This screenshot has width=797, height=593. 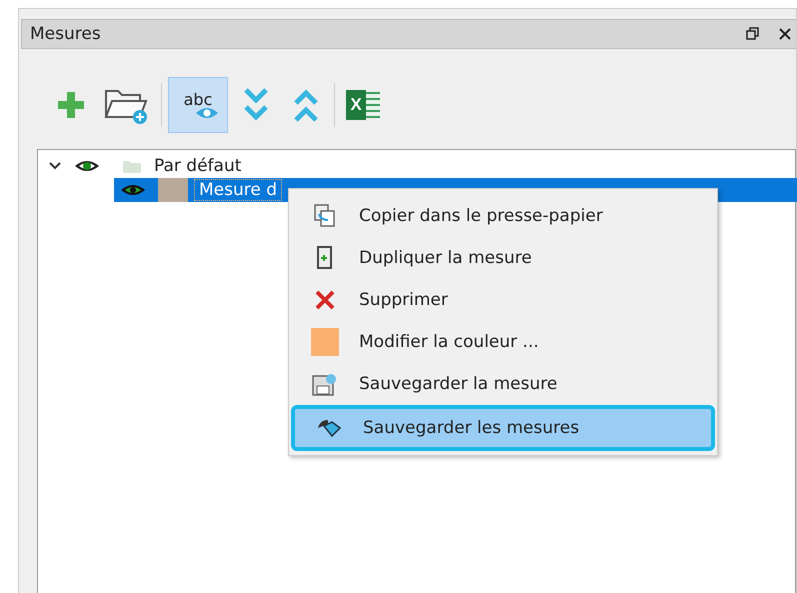 I want to click on delete-icon, so click(x=325, y=300).